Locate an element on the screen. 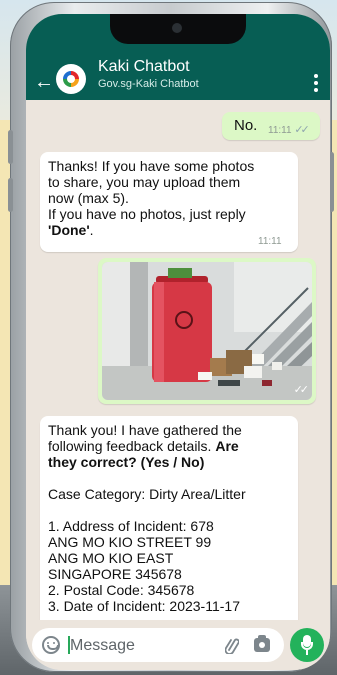  input-bar: Message is located at coordinates (178, 645).